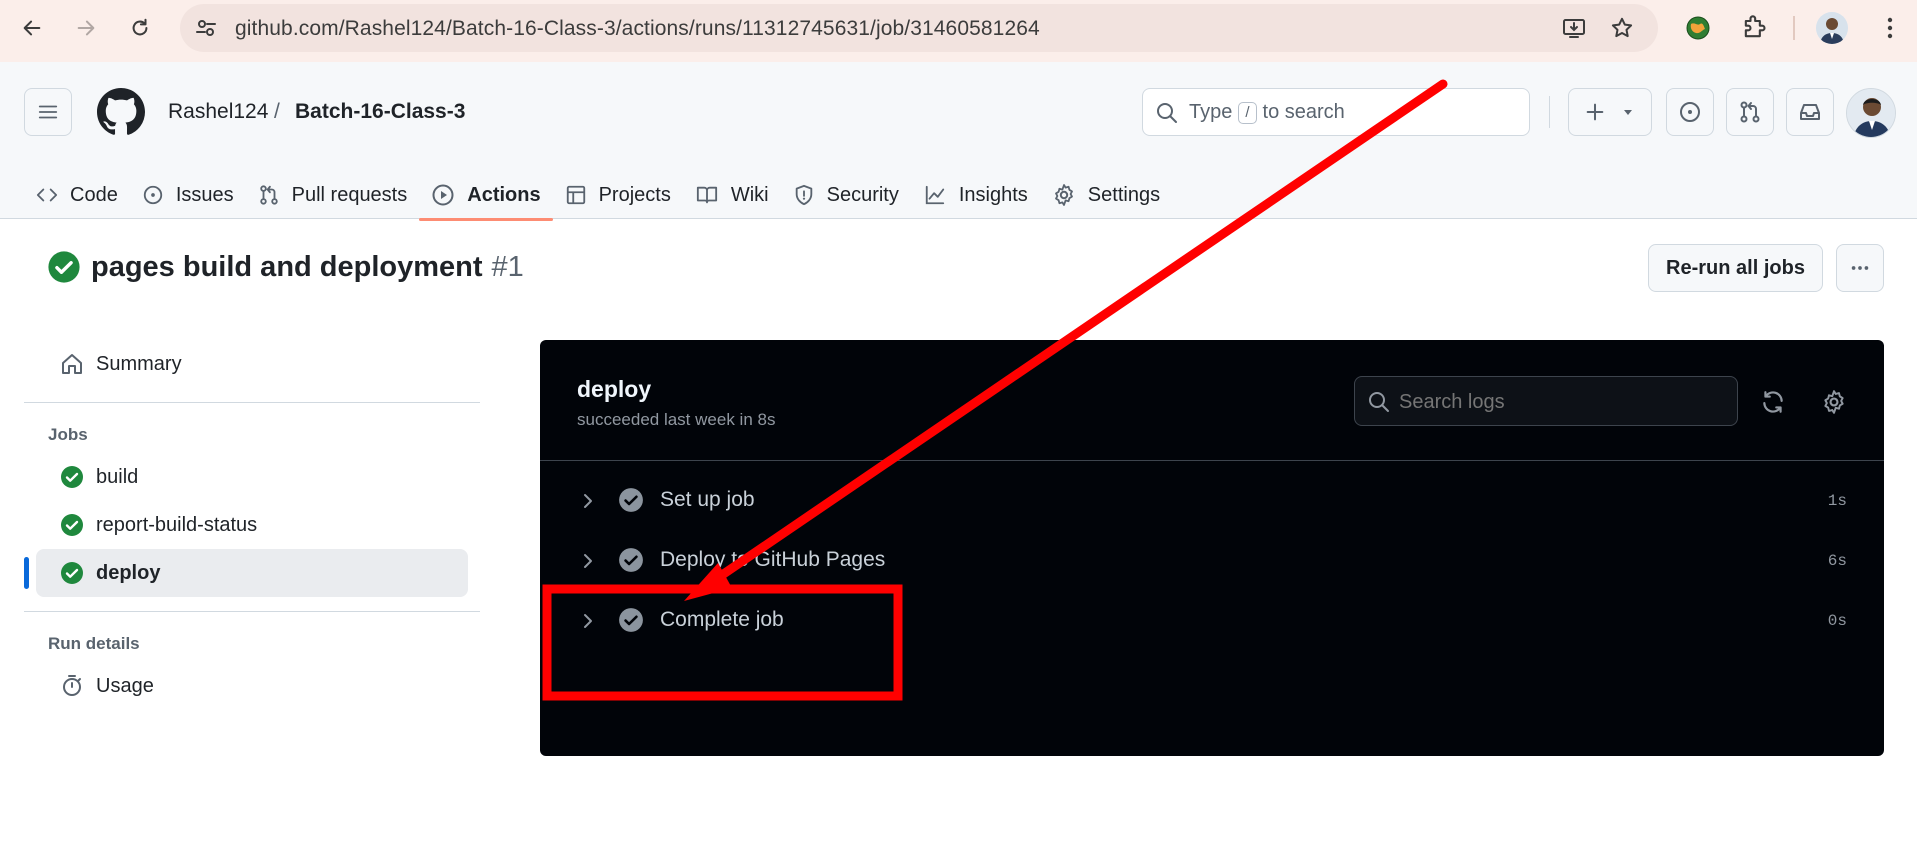  Describe the element at coordinates (1212, 621) in the screenshot. I see `log-step-complete-job: Complete job 0s` at that location.